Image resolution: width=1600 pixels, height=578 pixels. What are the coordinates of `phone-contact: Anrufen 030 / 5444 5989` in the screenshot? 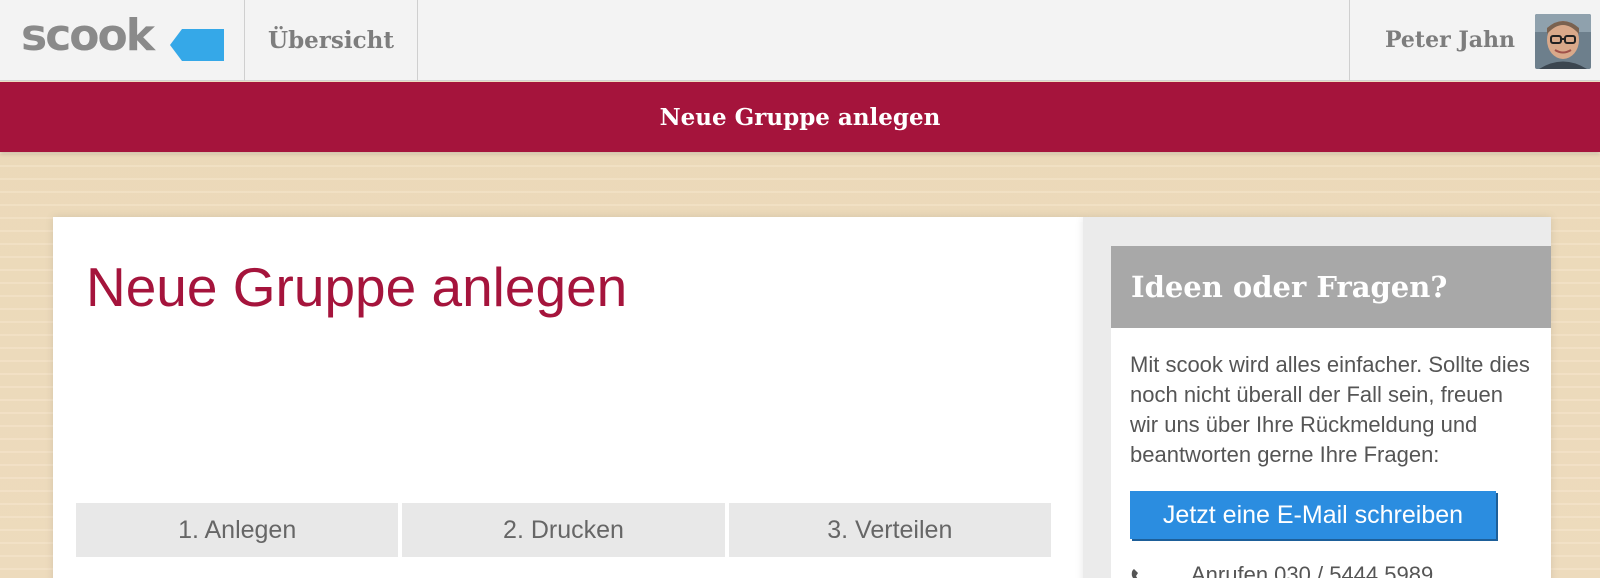 It's located at (1330, 570).